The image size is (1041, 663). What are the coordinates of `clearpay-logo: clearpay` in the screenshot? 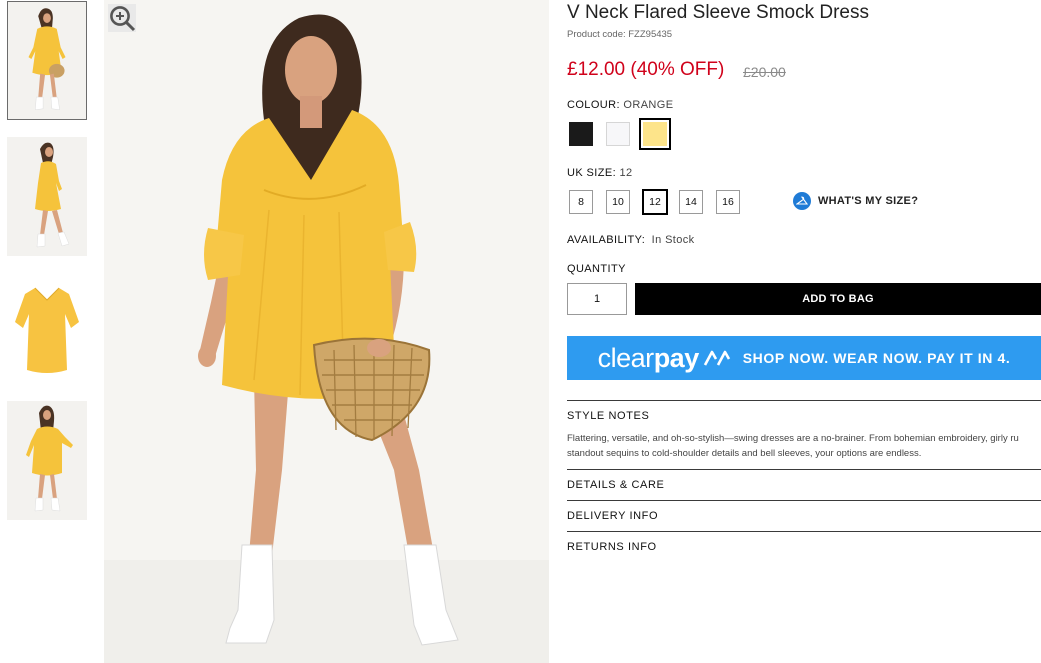 It's located at (648, 357).